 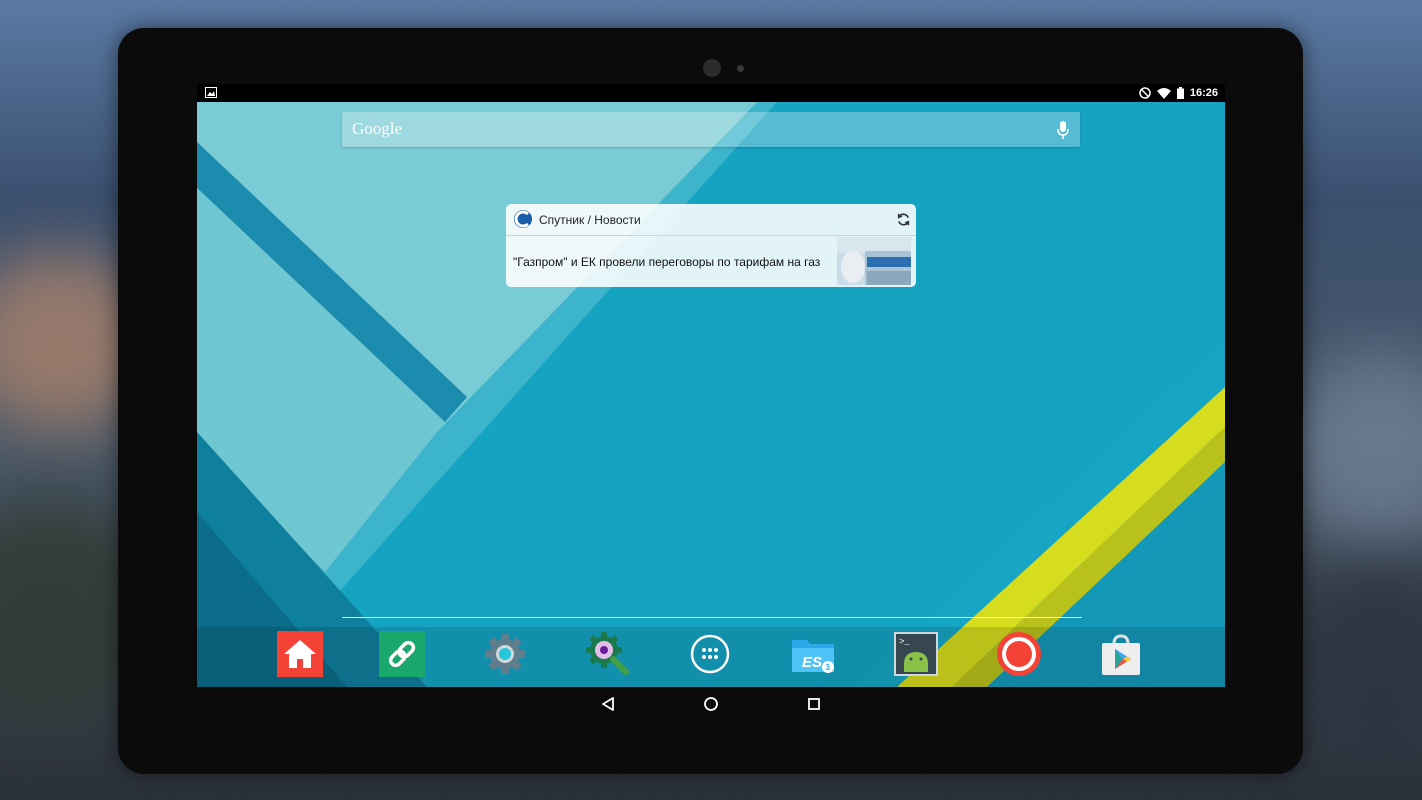 What do you see at coordinates (1063, 130) in the screenshot?
I see `mic-icon` at bounding box center [1063, 130].